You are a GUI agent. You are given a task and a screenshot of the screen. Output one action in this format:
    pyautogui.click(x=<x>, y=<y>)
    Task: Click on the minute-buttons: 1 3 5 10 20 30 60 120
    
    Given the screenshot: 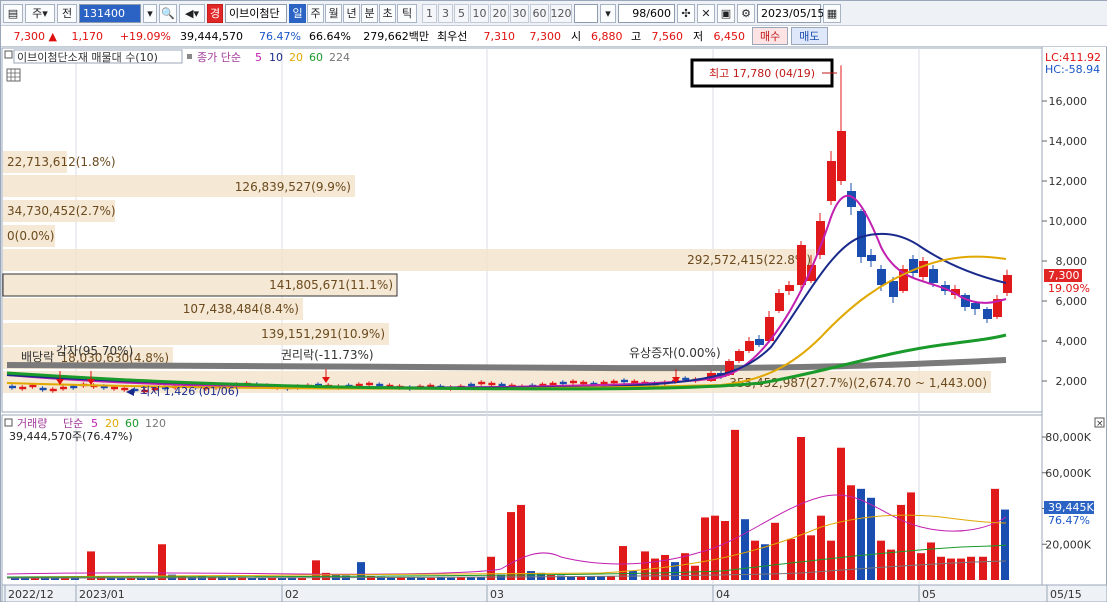 What is the action you would take?
    pyautogui.click(x=497, y=13)
    